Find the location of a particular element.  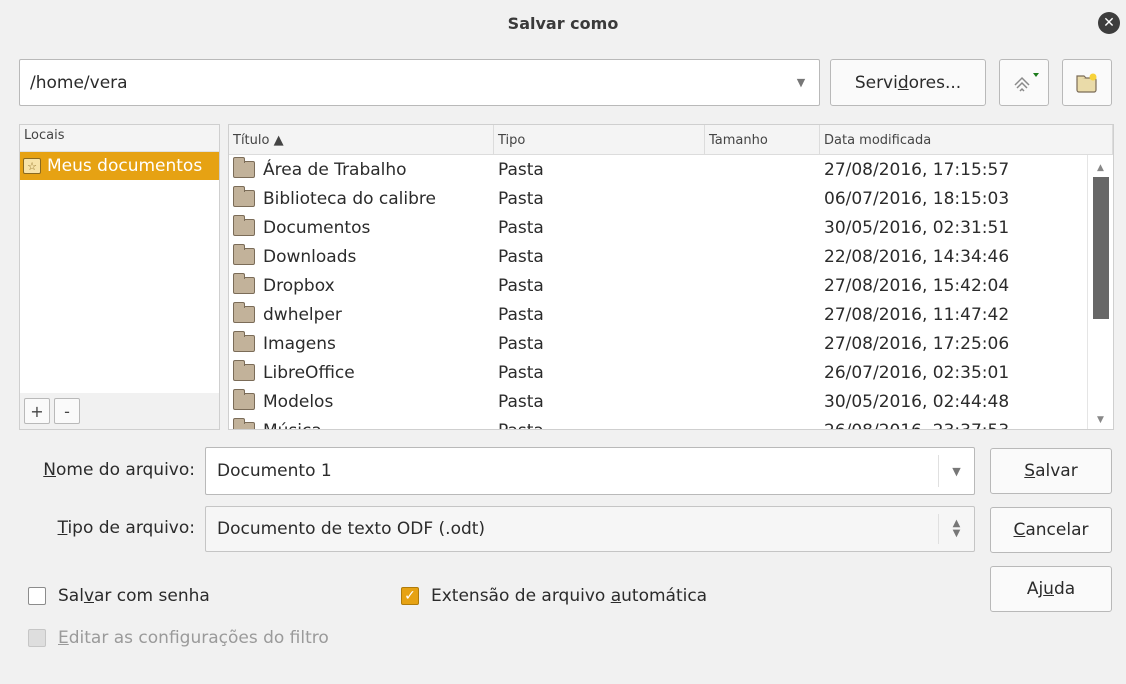

table-row: LibreOffice Pasta 26/07/2016, 02:35:01 is located at coordinates (658, 372).